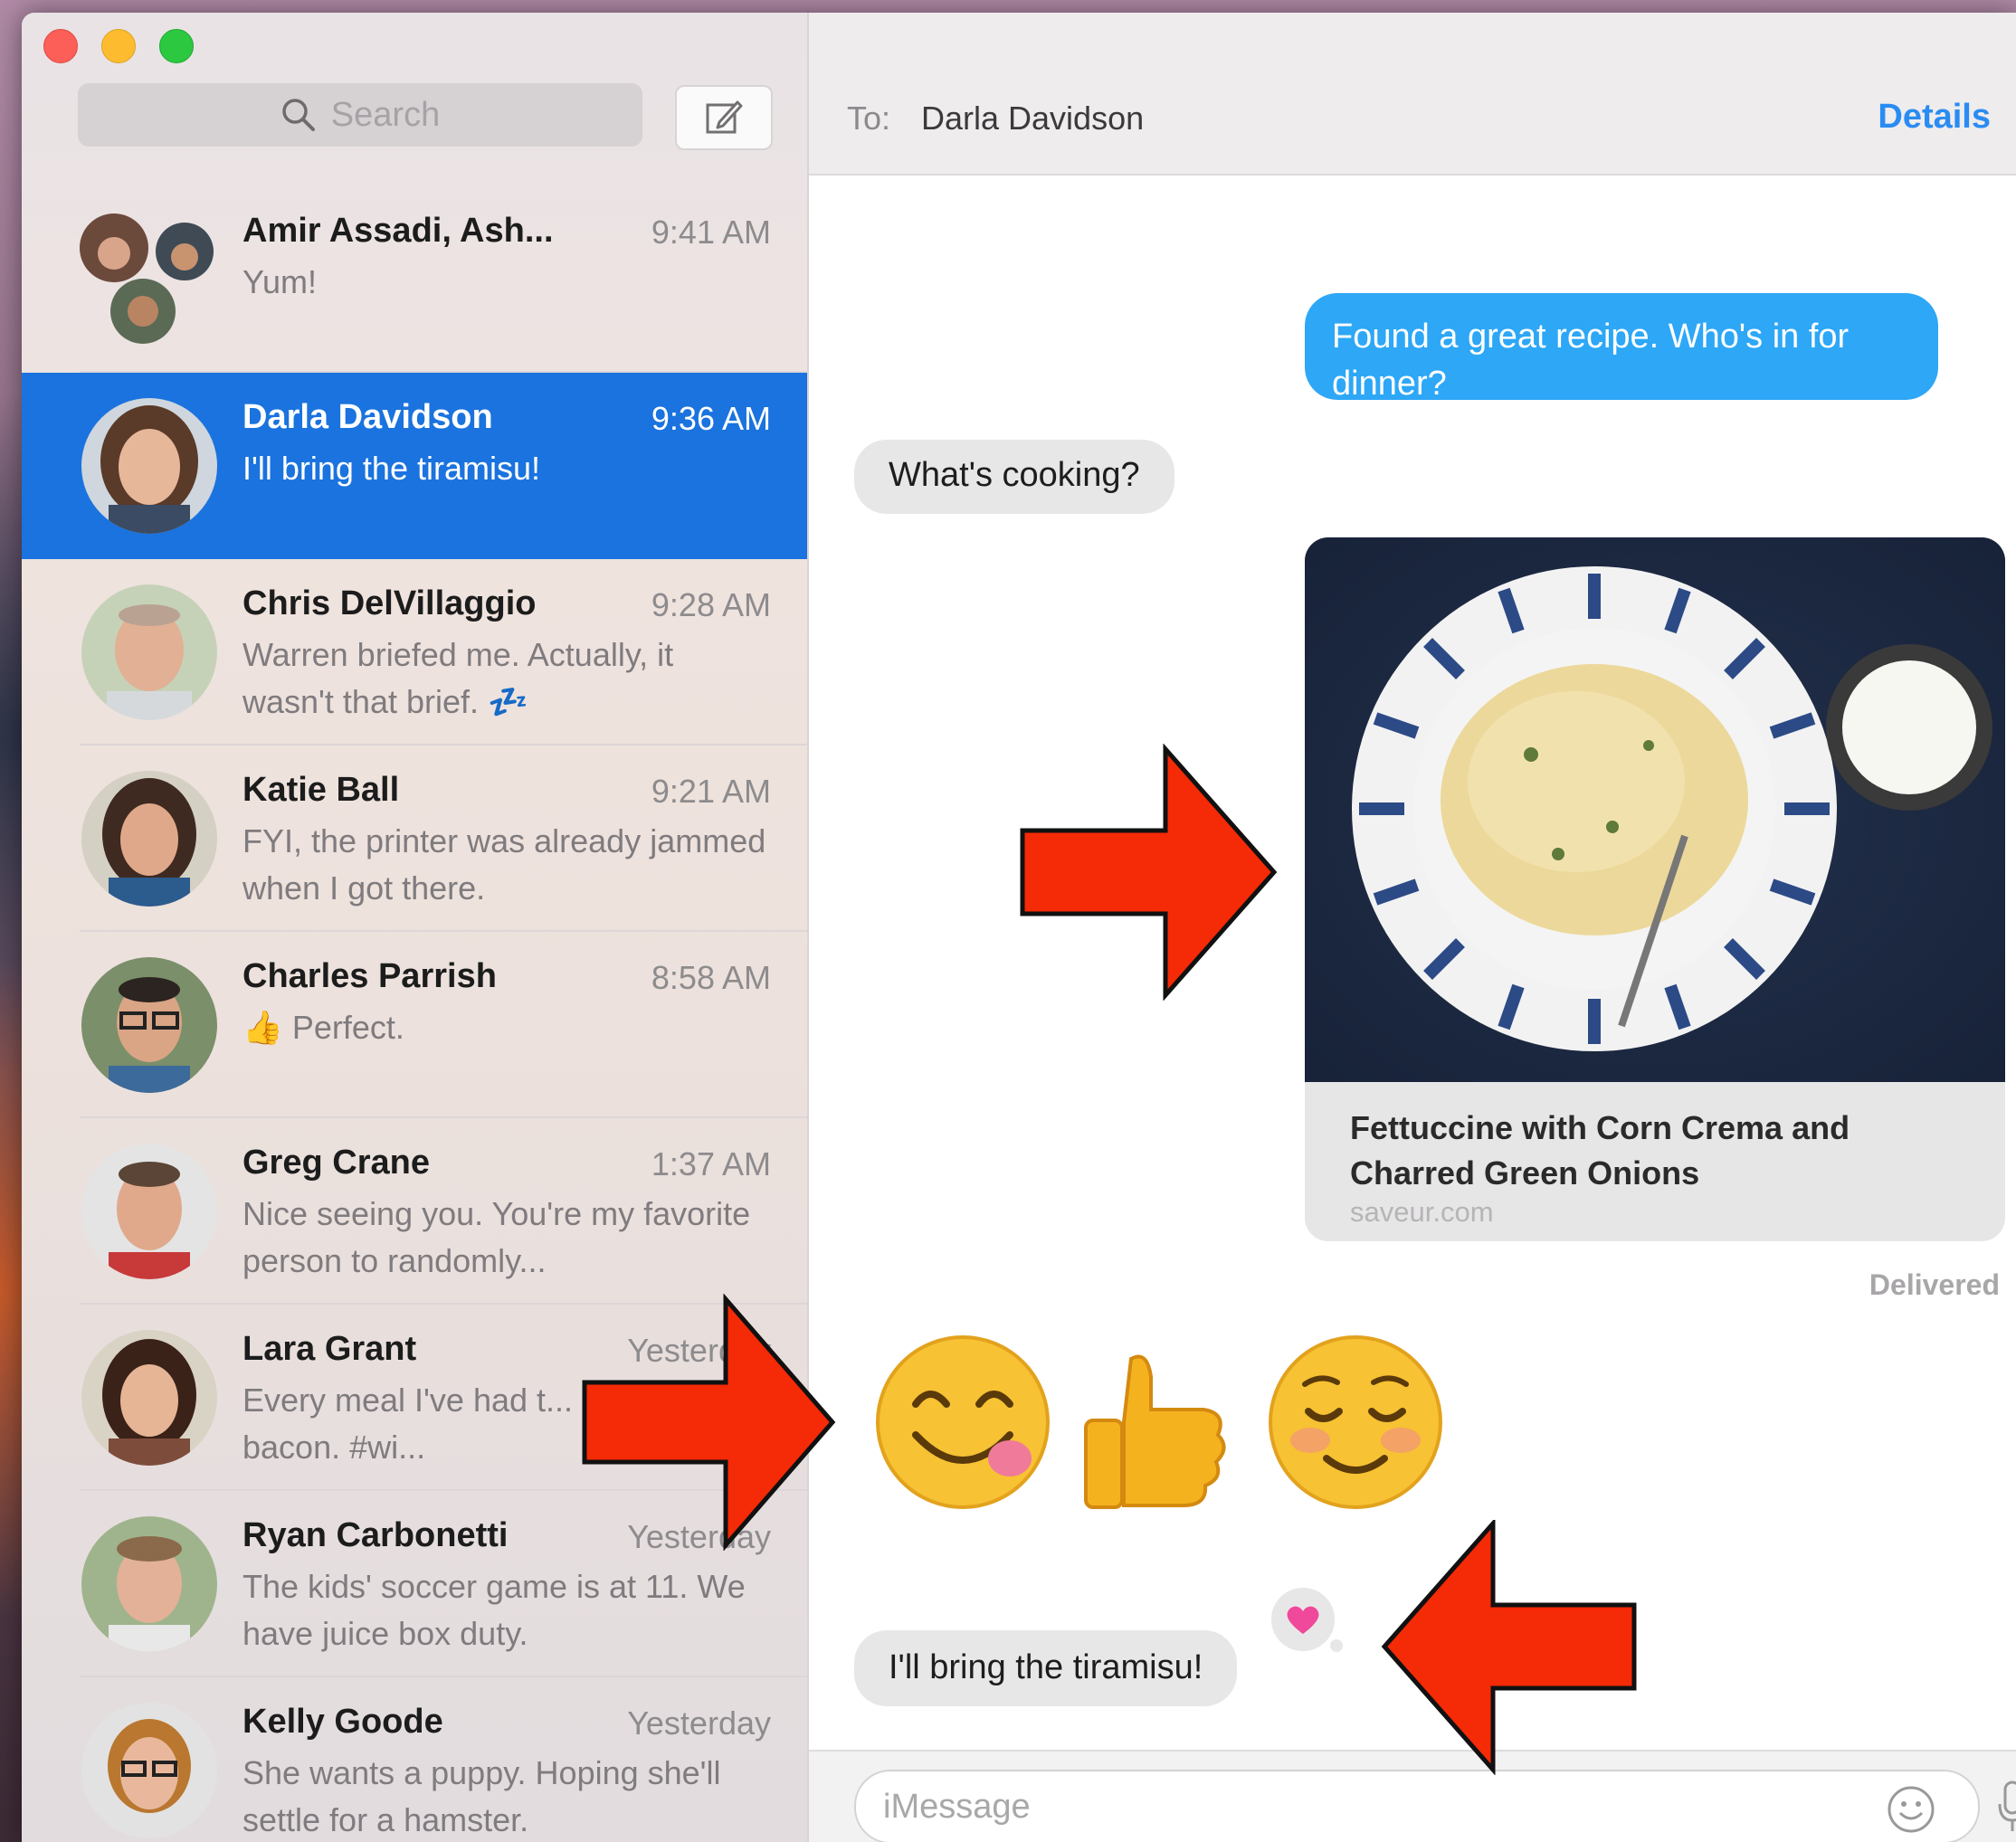 The height and width of the screenshot is (1842, 2016). I want to click on details-button: Details, so click(1935, 118).